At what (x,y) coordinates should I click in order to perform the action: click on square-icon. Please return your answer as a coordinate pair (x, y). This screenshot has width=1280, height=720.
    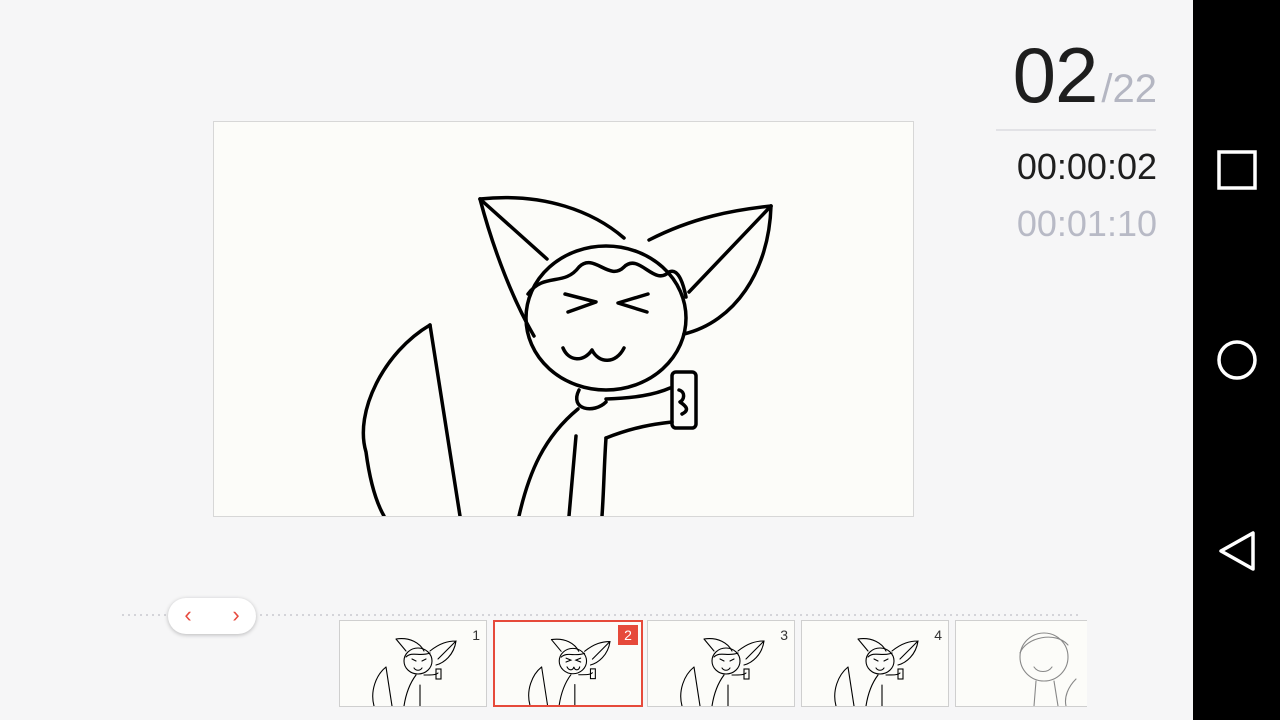
    Looking at the image, I should click on (1237, 170).